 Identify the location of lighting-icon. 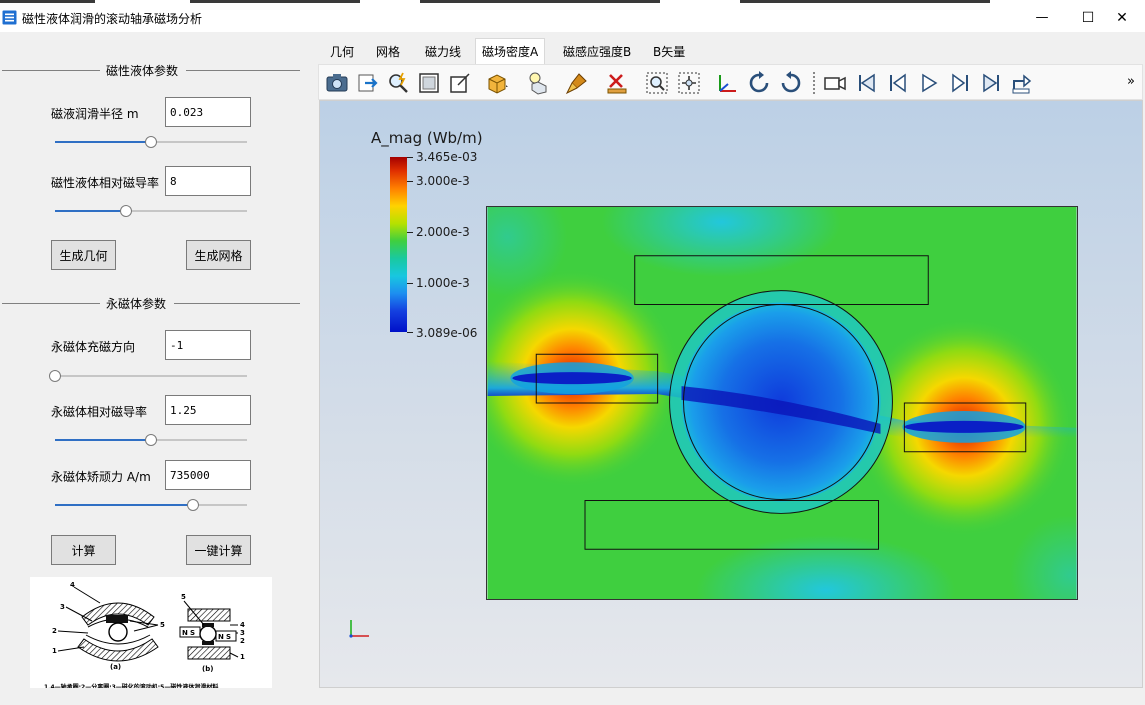
(538, 83).